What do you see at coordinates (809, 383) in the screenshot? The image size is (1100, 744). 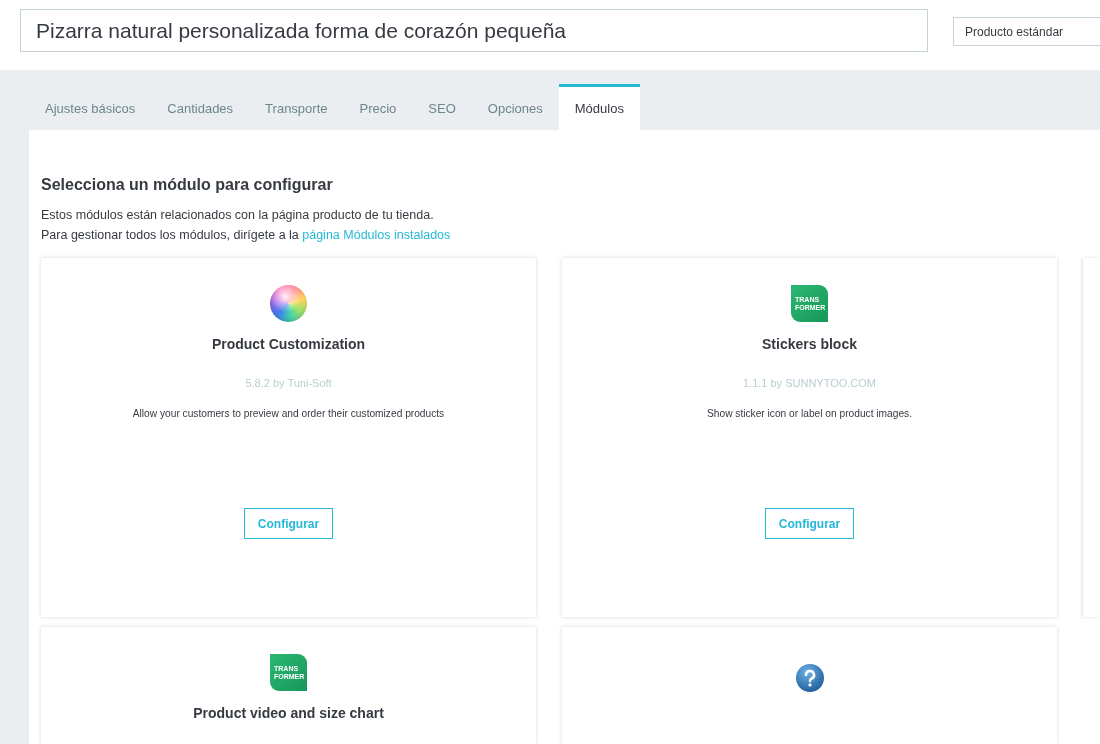 I see `module-version: 1.1.1 by SUNNYTOO.COM` at bounding box center [809, 383].